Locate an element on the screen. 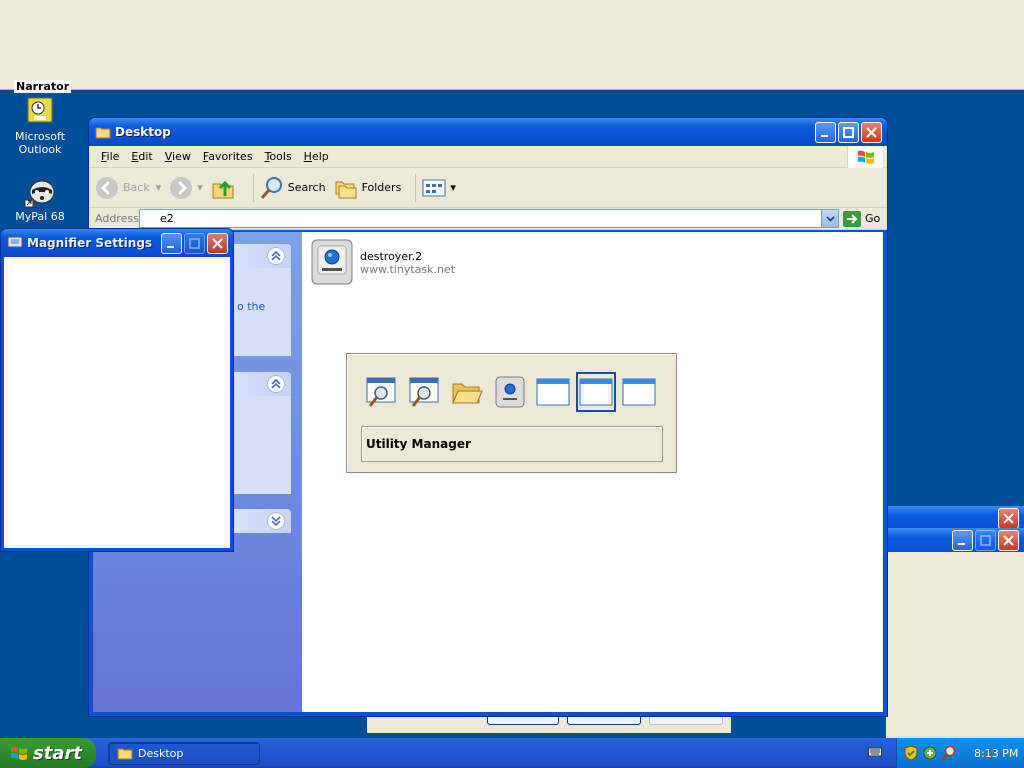 The height and width of the screenshot is (768, 1024). task-link: o the is located at coordinates (251, 306).